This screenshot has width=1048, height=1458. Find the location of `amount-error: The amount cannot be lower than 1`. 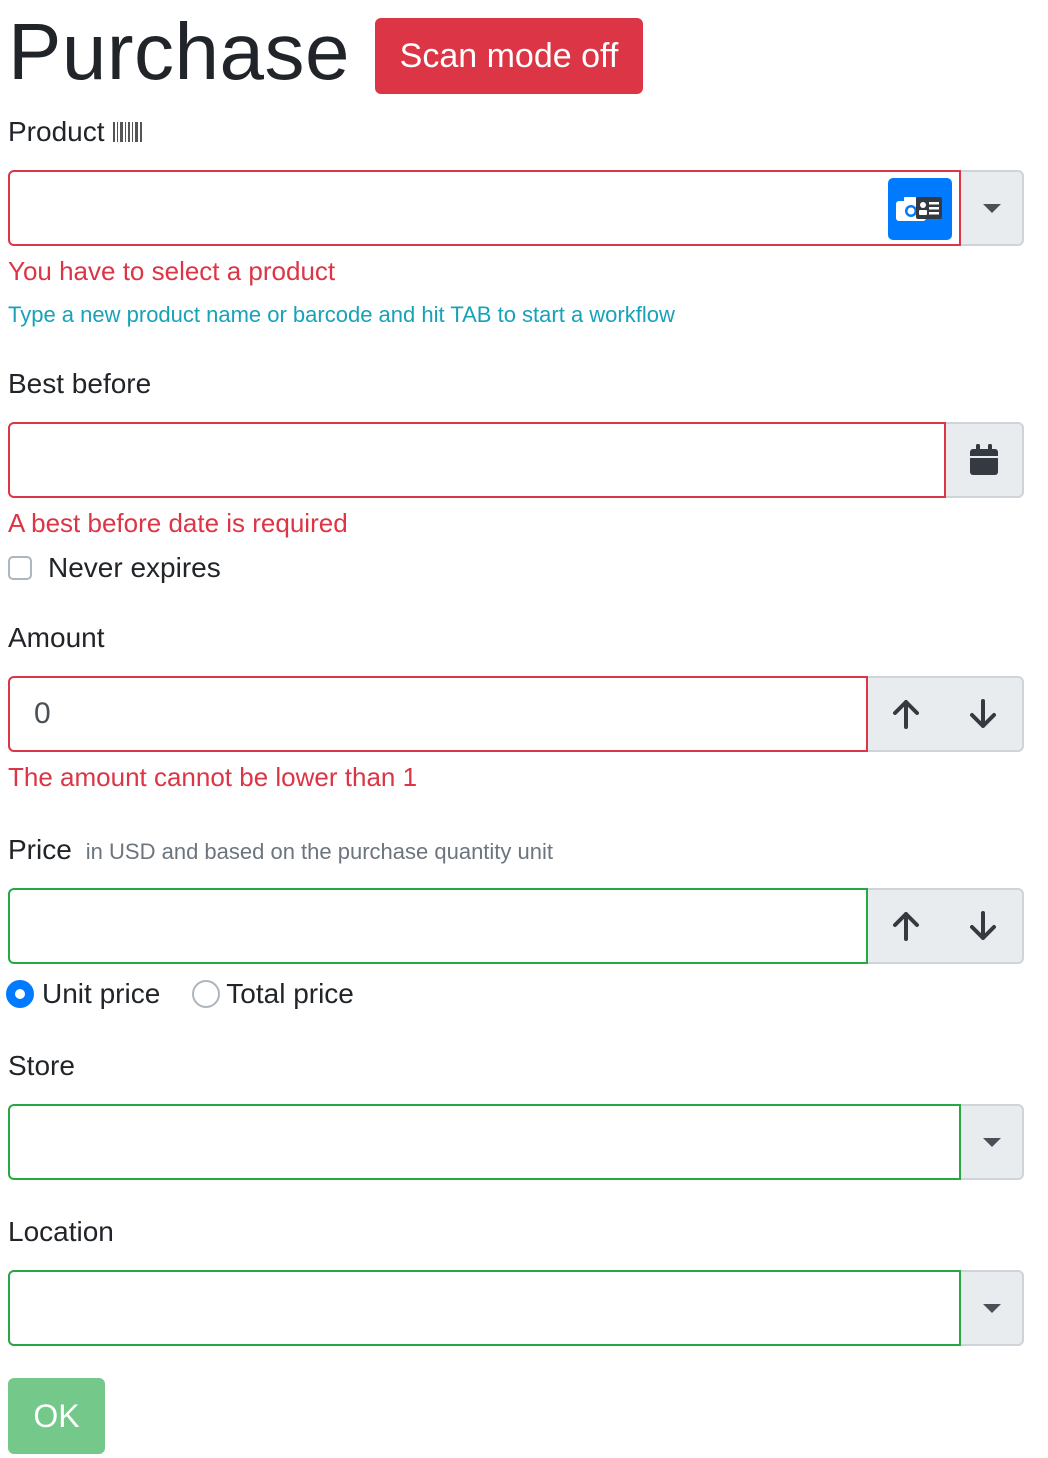

amount-error: The amount cannot be lower than 1 is located at coordinates (213, 777).